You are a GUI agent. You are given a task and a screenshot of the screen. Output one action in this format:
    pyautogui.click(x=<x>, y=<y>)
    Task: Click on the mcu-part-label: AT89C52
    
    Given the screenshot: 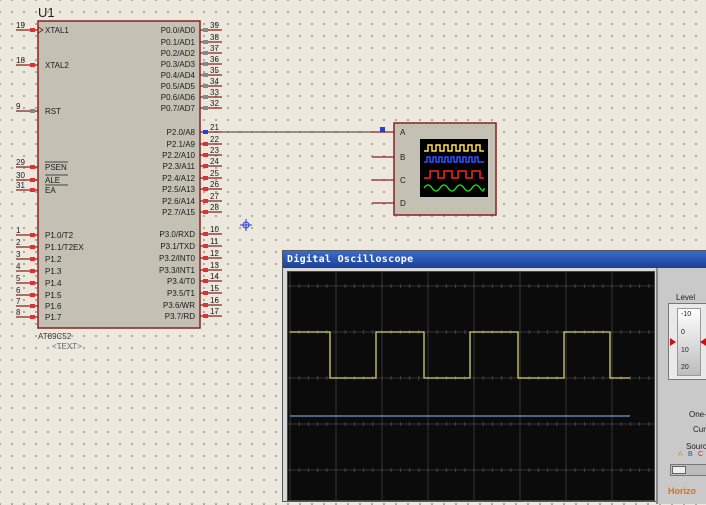 What is the action you would take?
    pyautogui.click(x=55, y=336)
    